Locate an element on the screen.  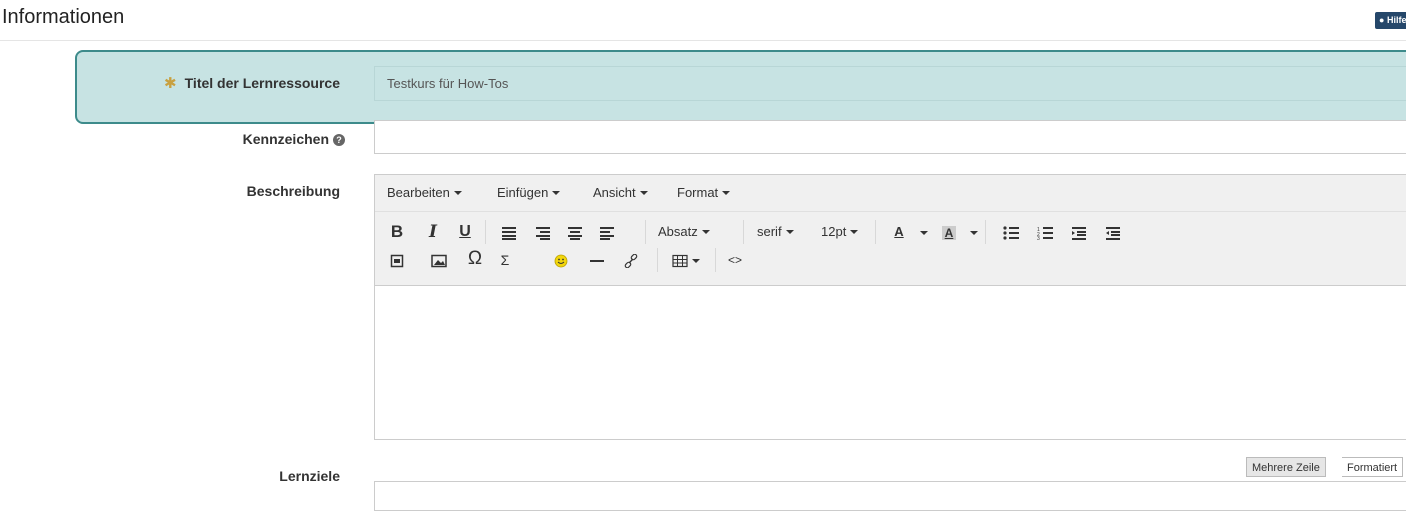
bg-color-caret-icon is located at coordinates (972, 232).